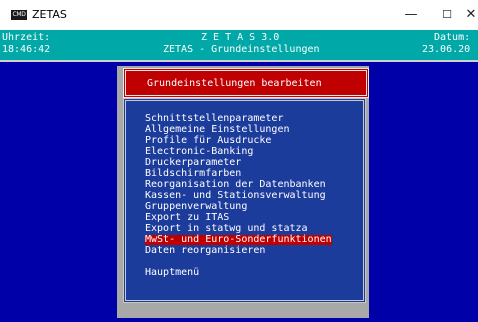 This screenshot has height=322, width=478. I want to click on date-label: Datum:, so click(452, 37).